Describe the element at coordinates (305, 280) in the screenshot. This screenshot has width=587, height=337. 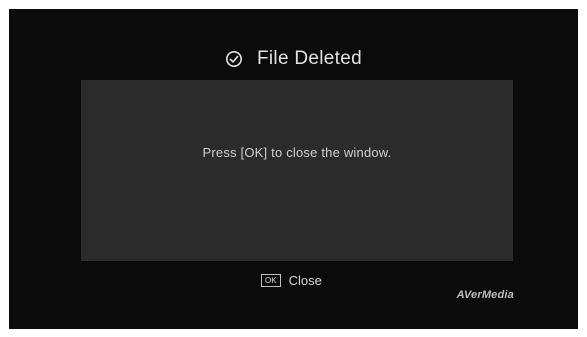
I see `close-label: Close` at that location.